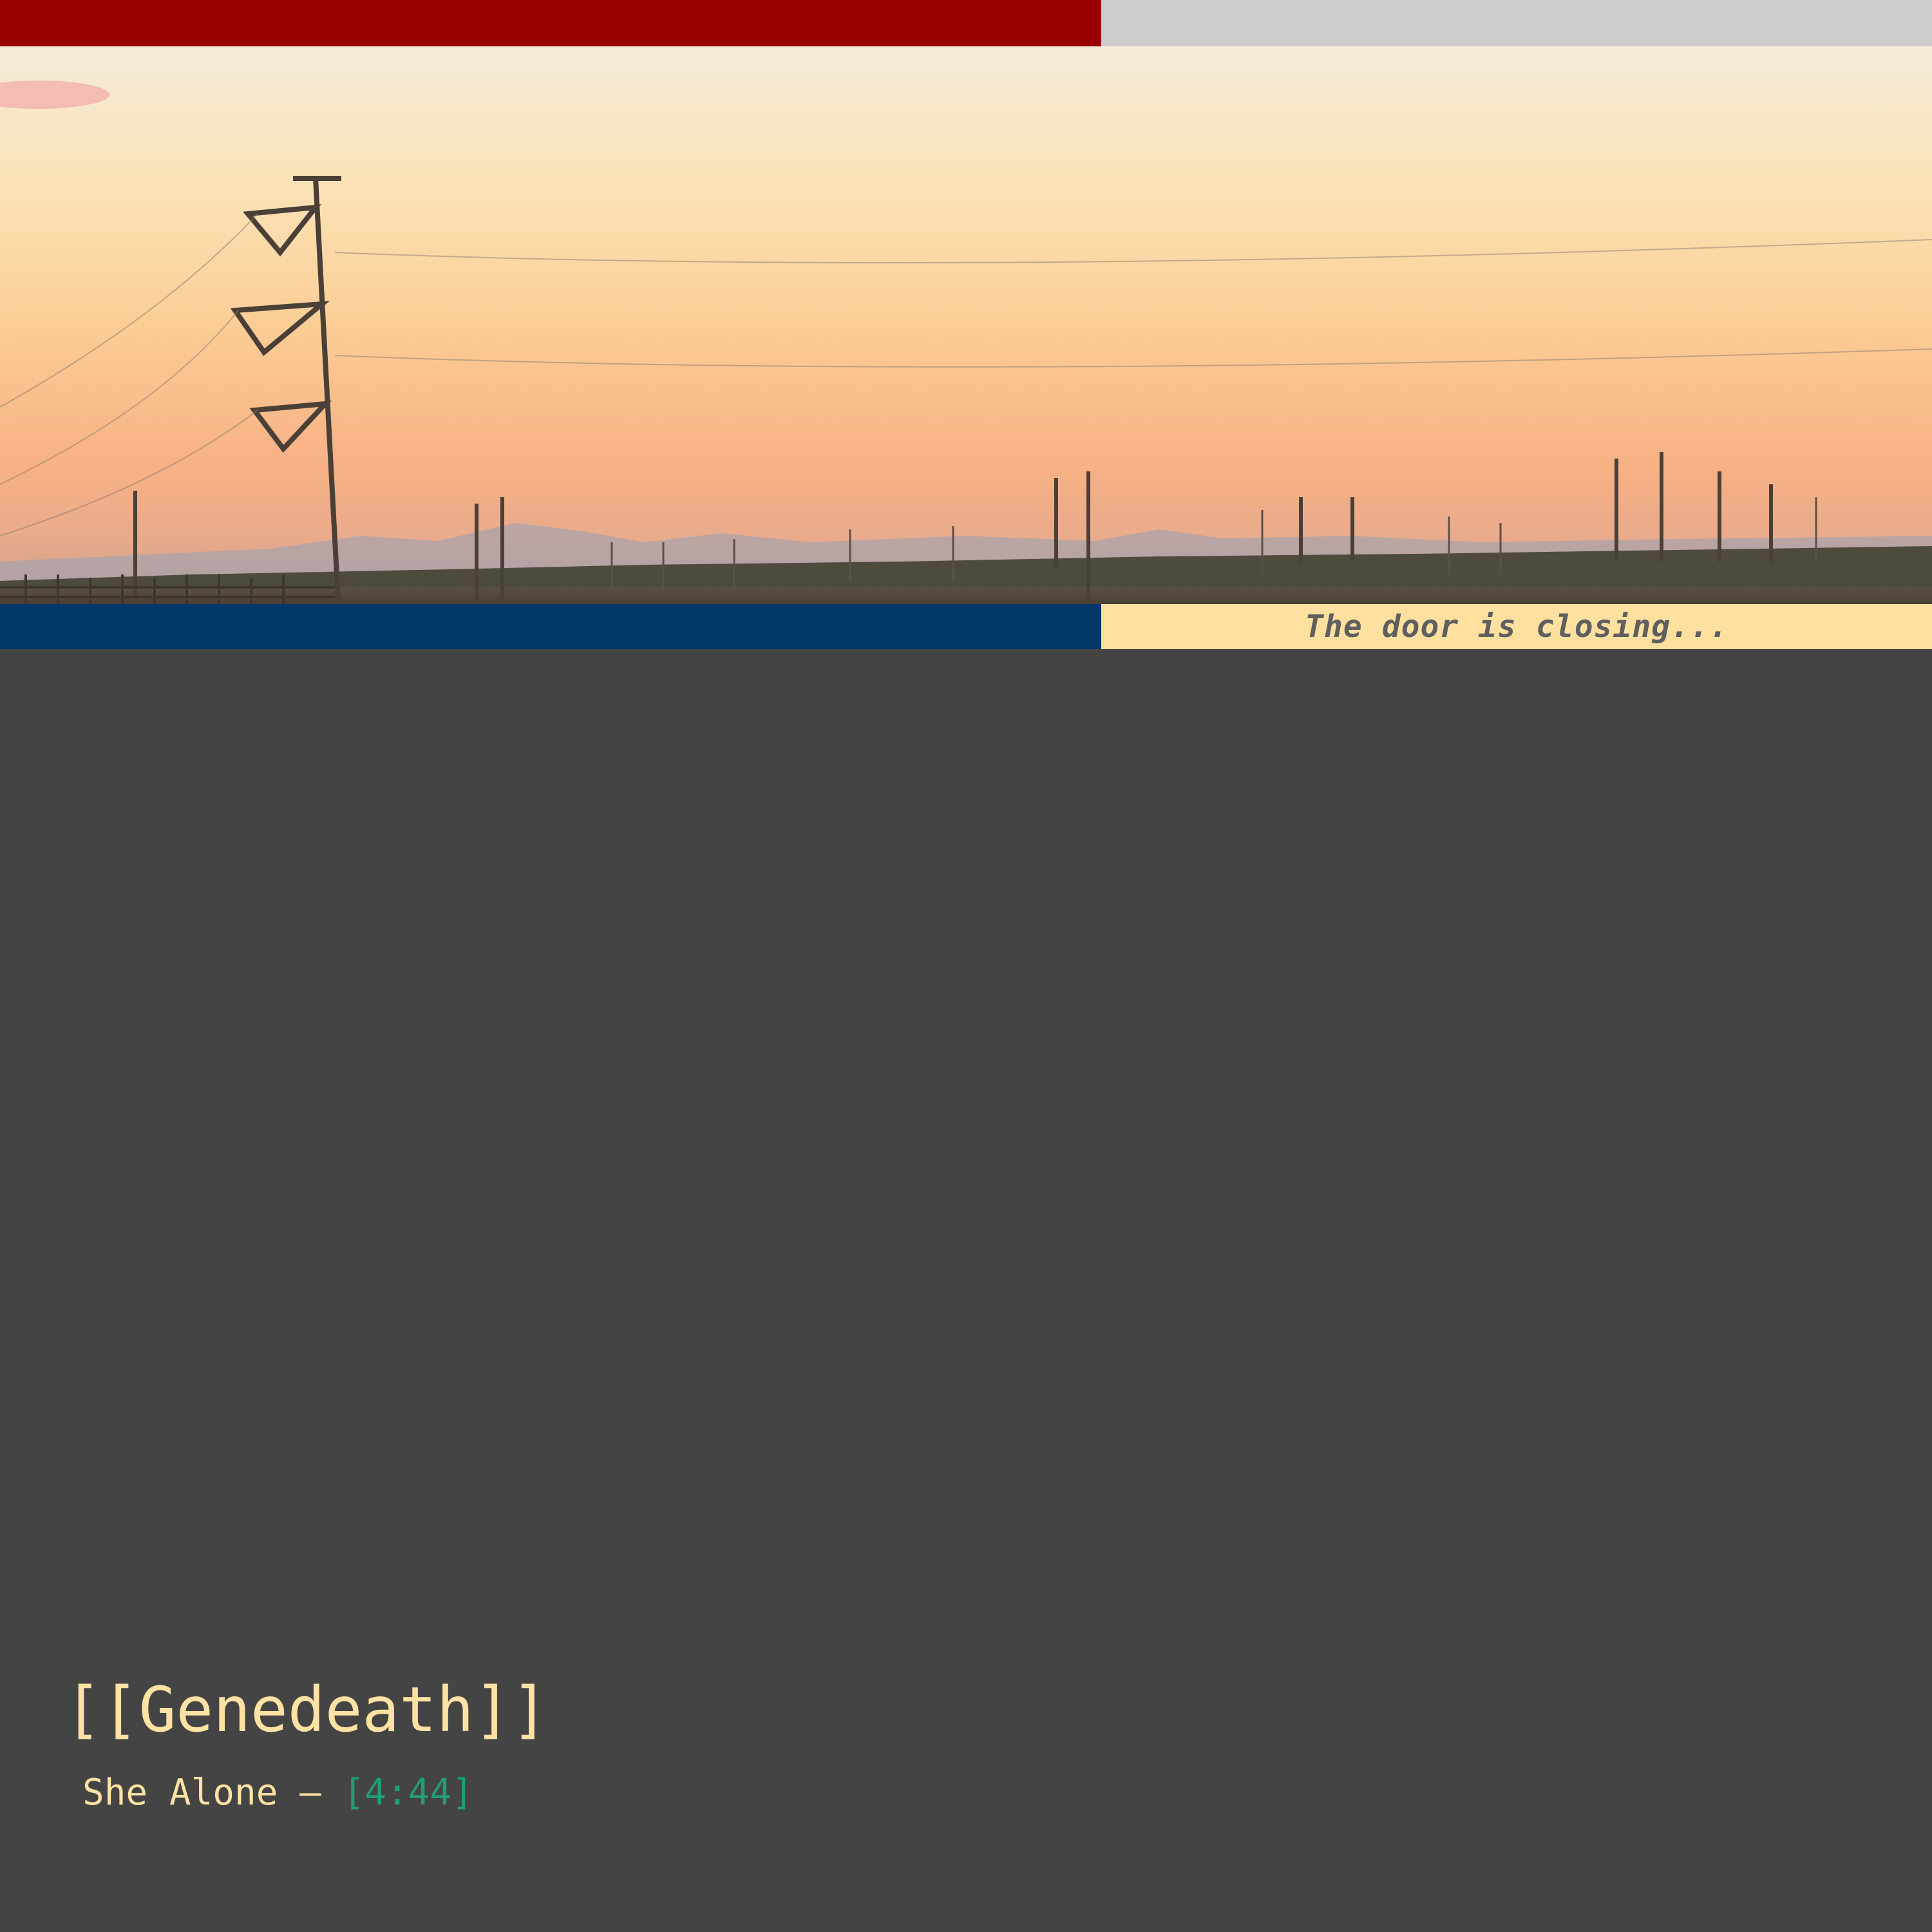 The width and height of the screenshot is (1932, 1932). What do you see at coordinates (408, 1793) in the screenshot?
I see `track-duration: [4:44]` at bounding box center [408, 1793].